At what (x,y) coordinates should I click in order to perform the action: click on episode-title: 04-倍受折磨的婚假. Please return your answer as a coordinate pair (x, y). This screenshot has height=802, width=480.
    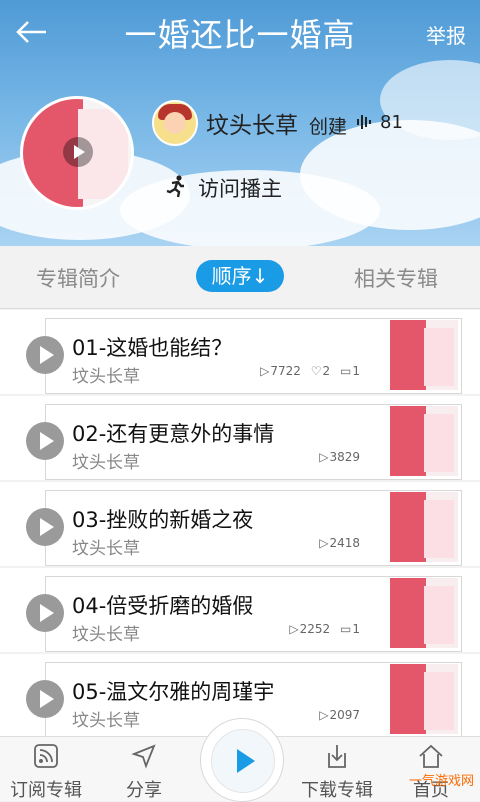
    Looking at the image, I should click on (163, 606).